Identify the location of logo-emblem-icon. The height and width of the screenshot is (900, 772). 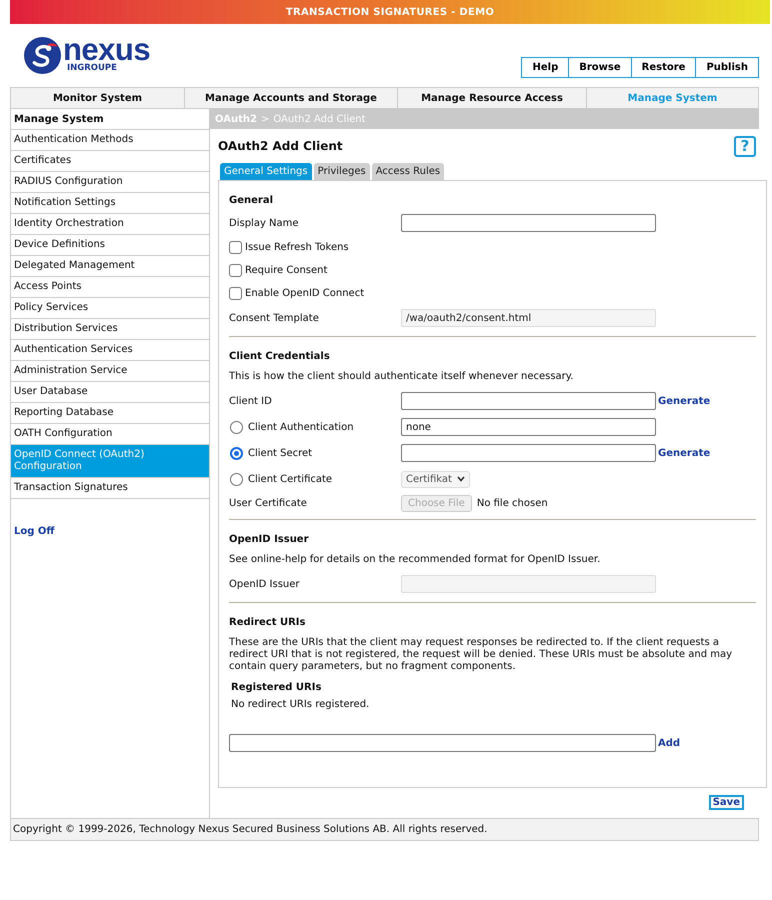
(42, 55).